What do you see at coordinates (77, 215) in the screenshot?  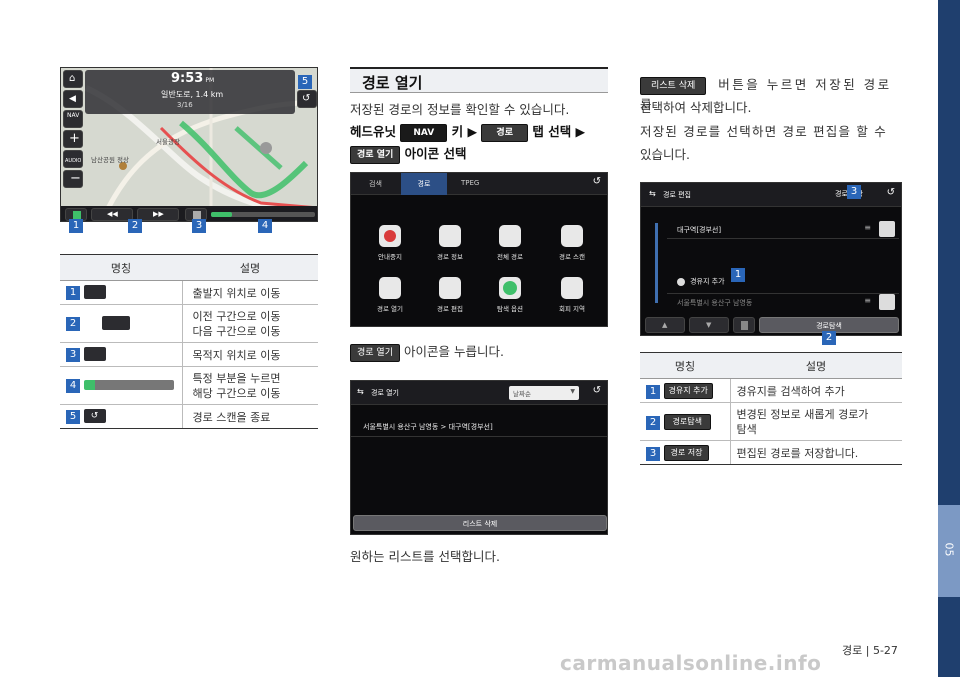 I see `flag-start-icon` at bounding box center [77, 215].